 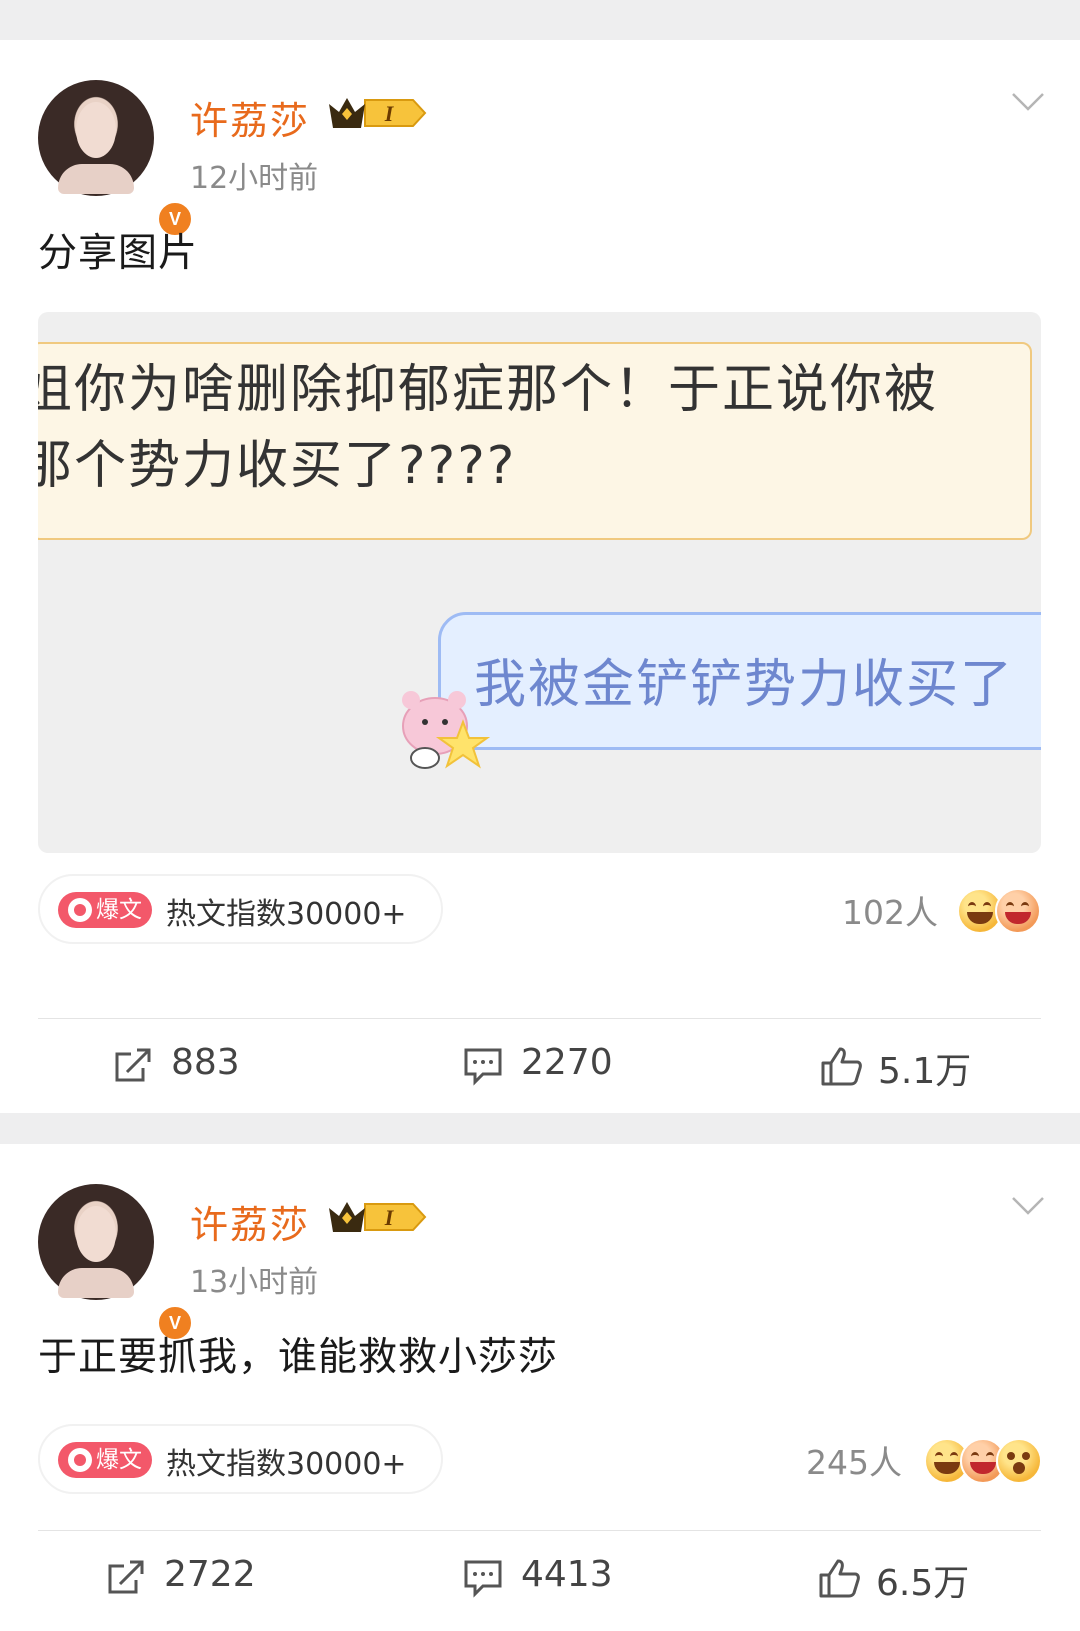 I want to click on like-button: 6.5万, so click(x=908, y=1579).